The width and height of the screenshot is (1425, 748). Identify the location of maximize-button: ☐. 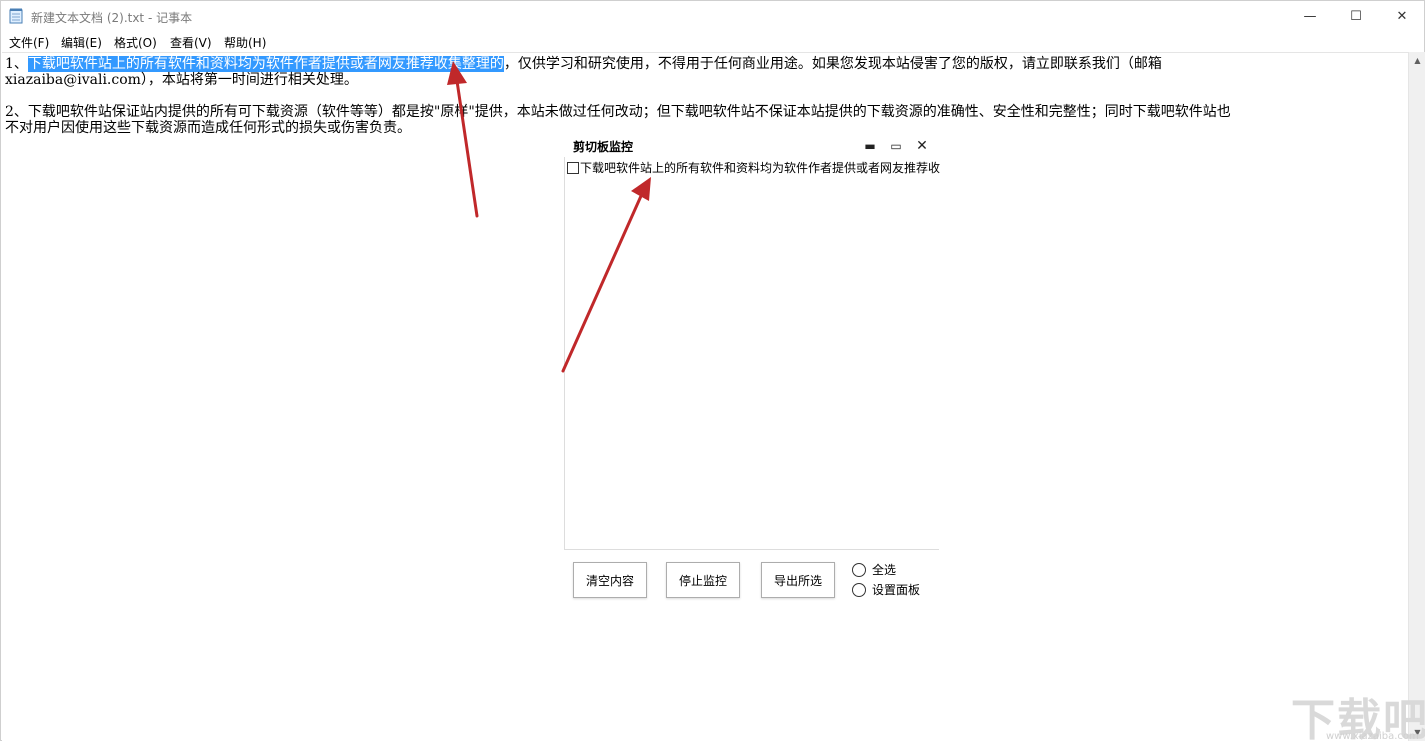
(1356, 16).